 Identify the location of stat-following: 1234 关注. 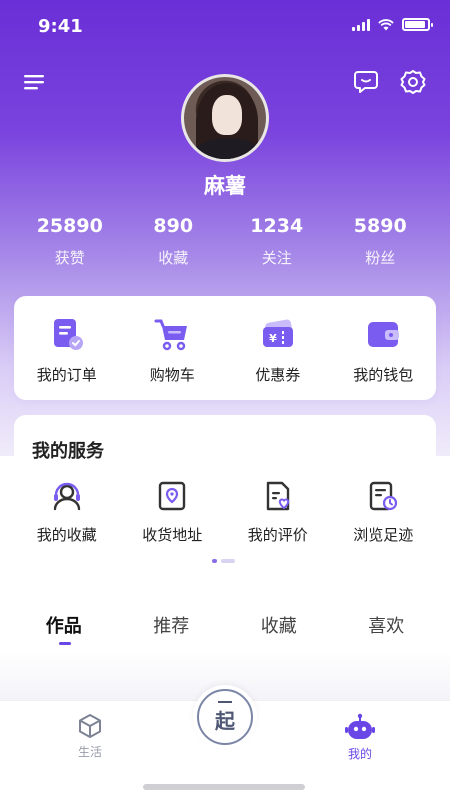
(277, 241).